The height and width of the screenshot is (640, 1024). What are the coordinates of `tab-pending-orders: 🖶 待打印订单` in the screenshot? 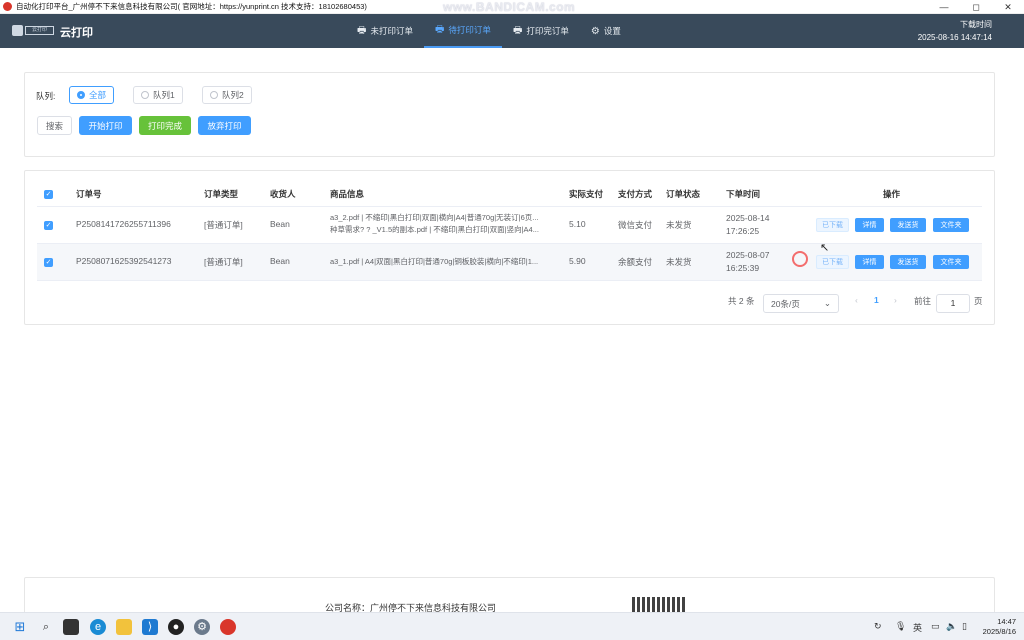 It's located at (462, 31).